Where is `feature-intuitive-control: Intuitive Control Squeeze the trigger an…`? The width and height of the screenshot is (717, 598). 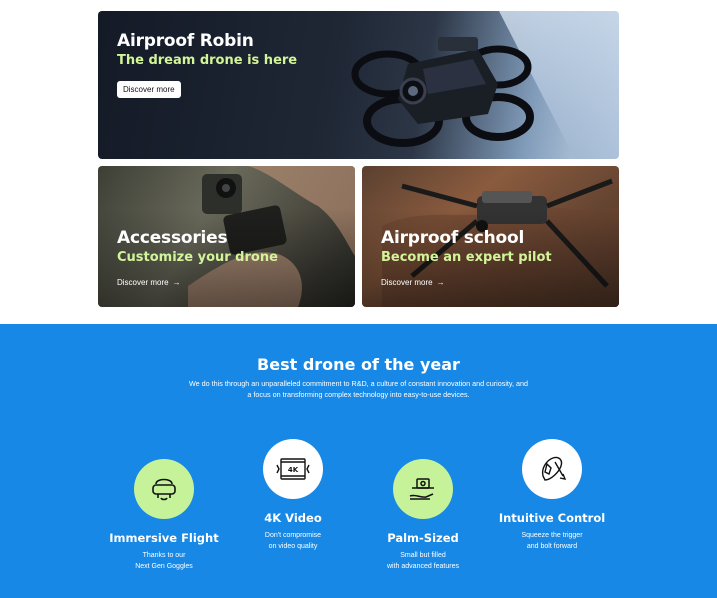 feature-intuitive-control: Intuitive Control Squeeze the trigger an… is located at coordinates (552, 495).